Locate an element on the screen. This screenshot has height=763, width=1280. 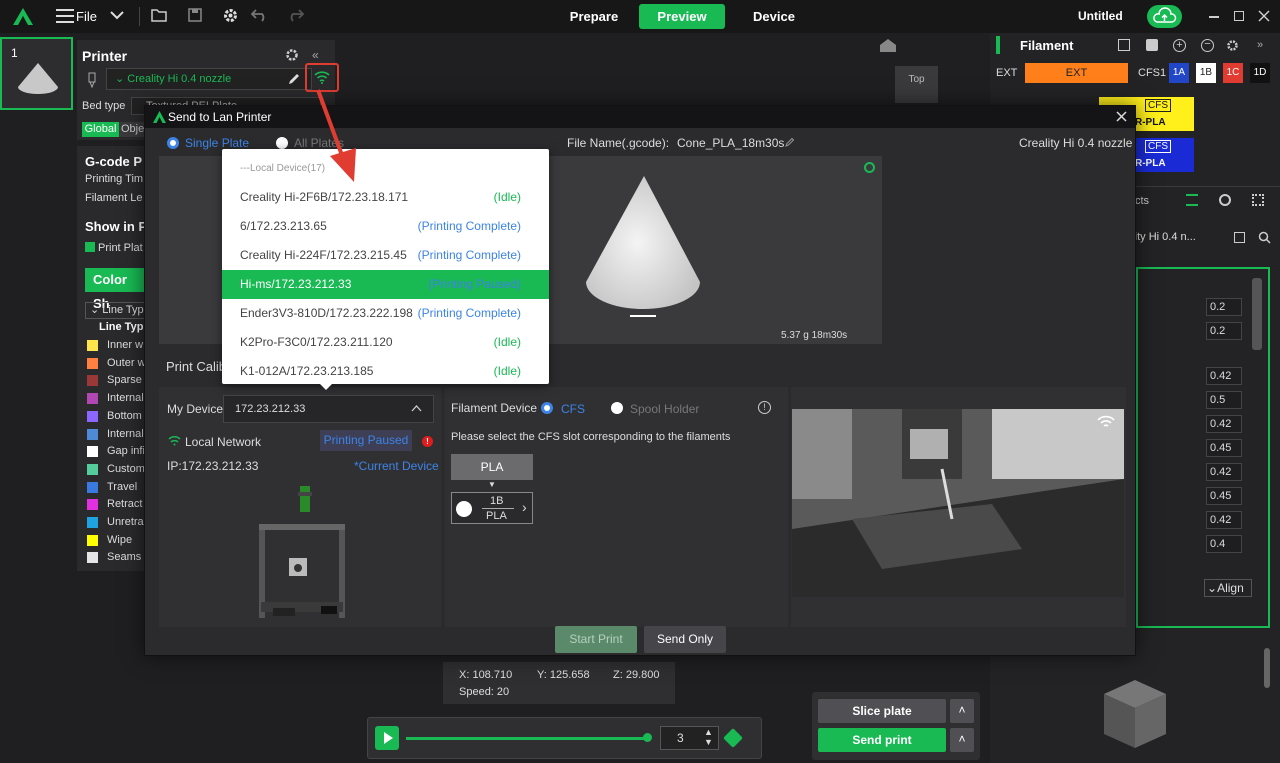
device-option: 6/172.23.213.65 (Printing Complete) is located at coordinates (385, 226).